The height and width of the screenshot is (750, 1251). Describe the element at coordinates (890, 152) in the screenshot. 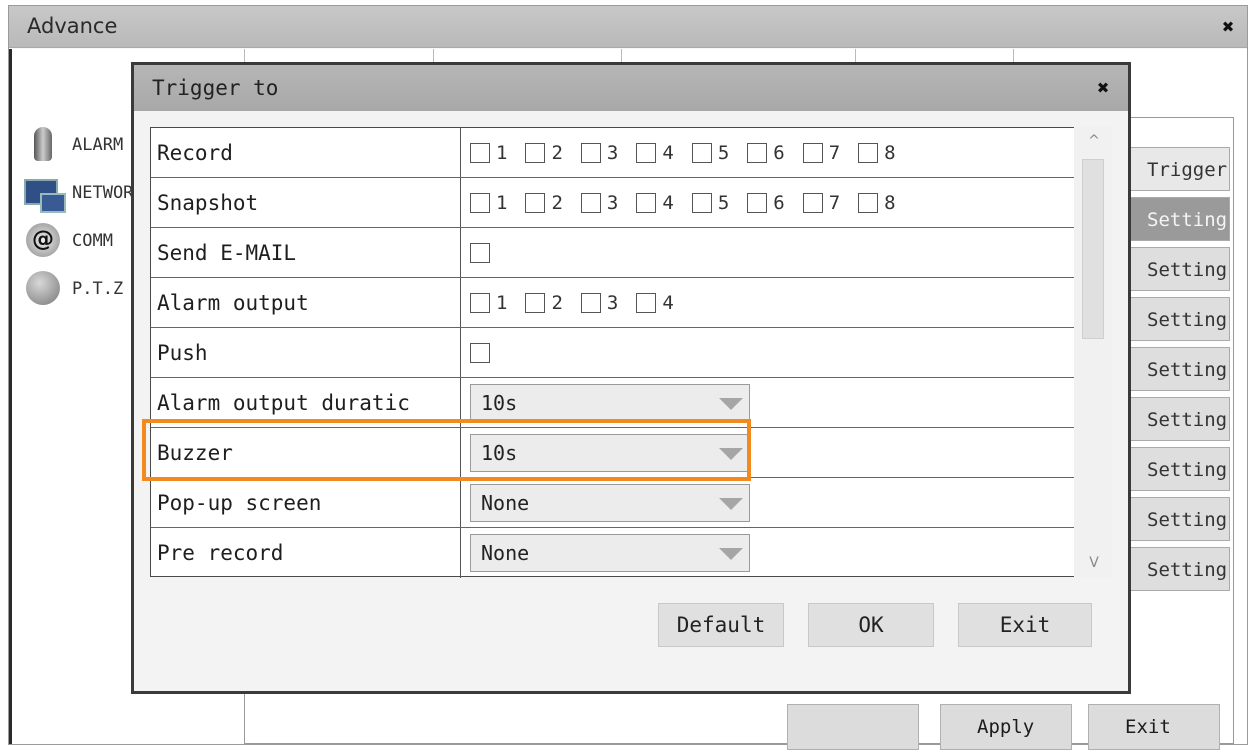

I see `checkbox-label: 8` at that location.